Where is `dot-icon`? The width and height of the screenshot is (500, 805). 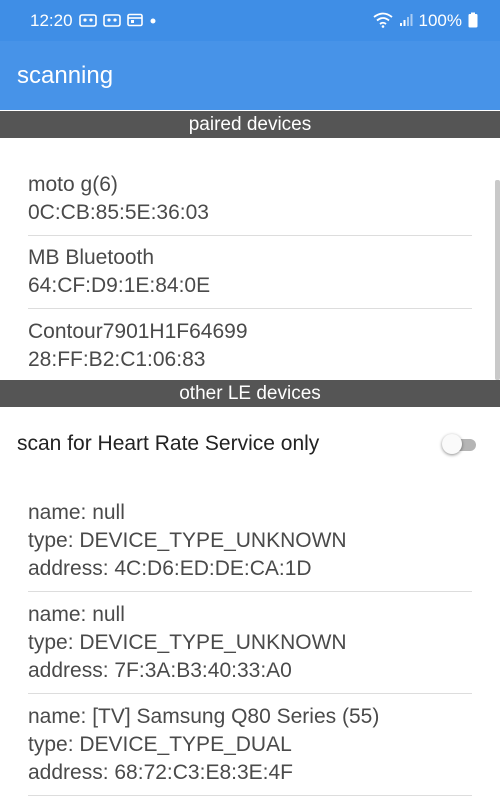 dot-icon is located at coordinates (153, 20).